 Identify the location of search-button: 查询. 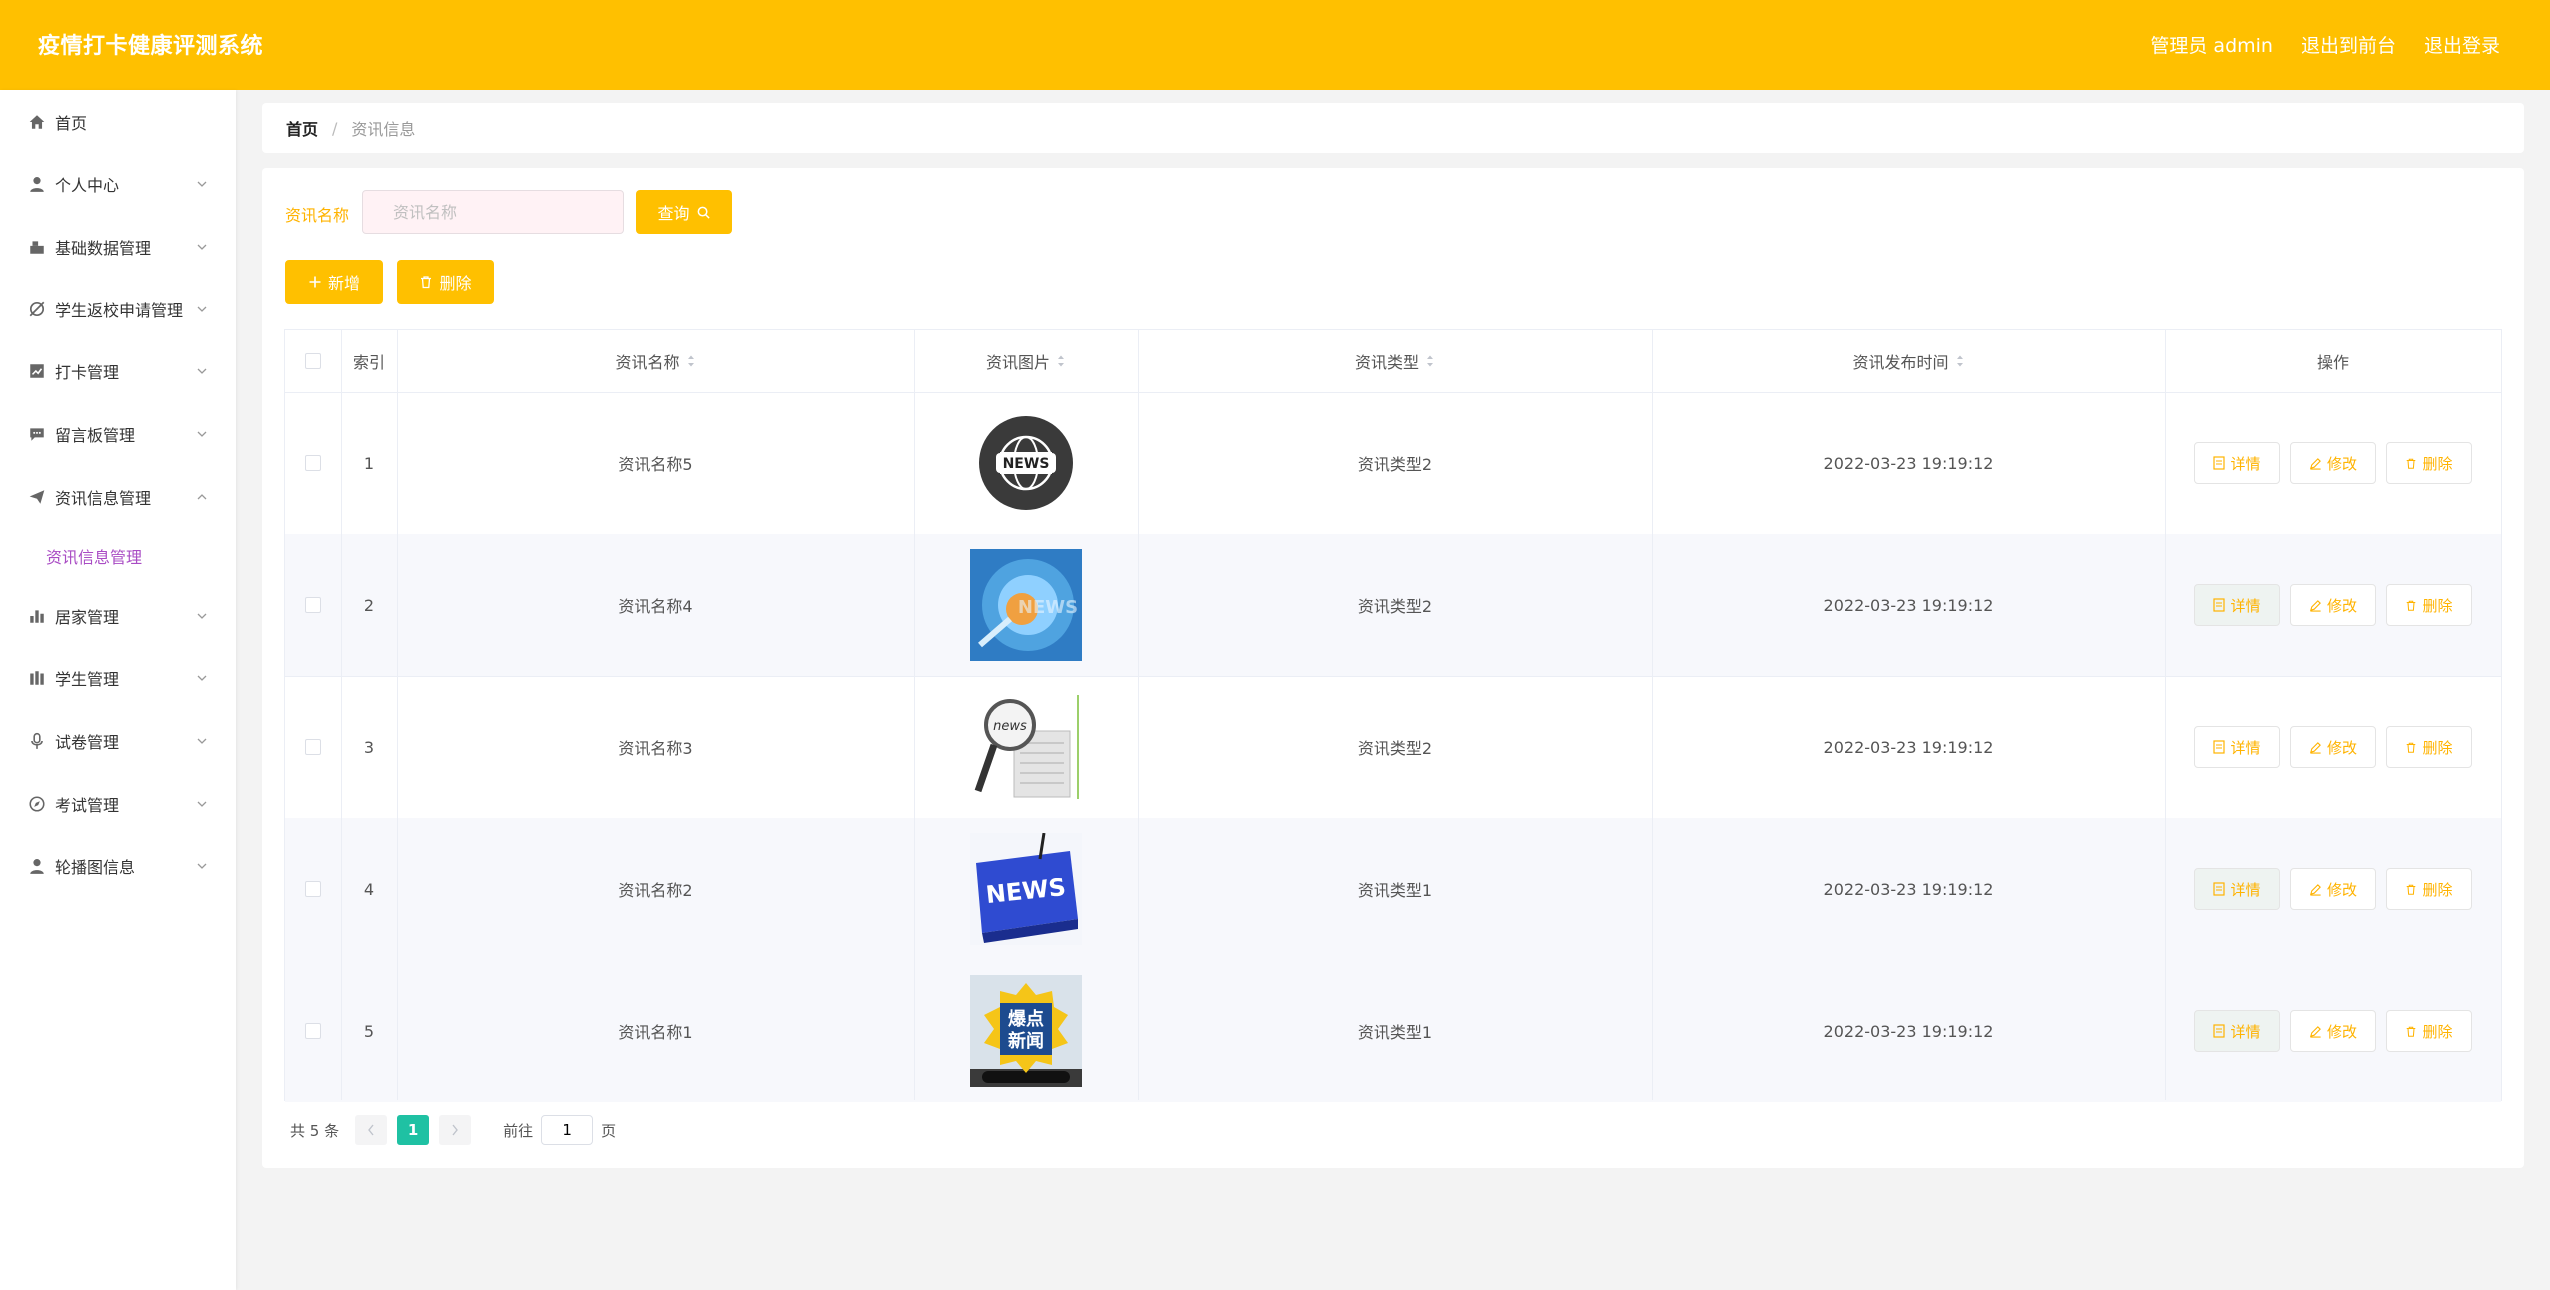
(684, 212).